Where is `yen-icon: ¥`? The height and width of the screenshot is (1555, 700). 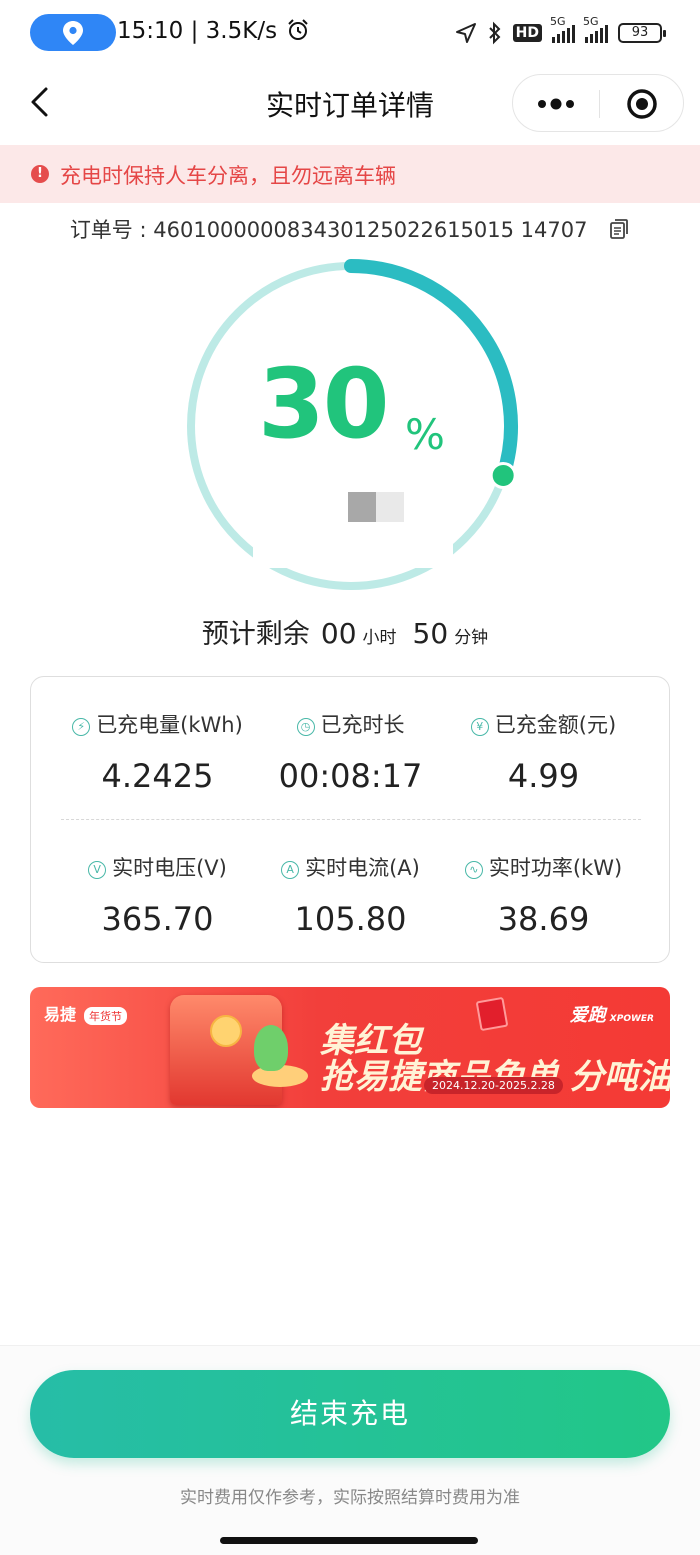 yen-icon: ¥ is located at coordinates (479, 726).